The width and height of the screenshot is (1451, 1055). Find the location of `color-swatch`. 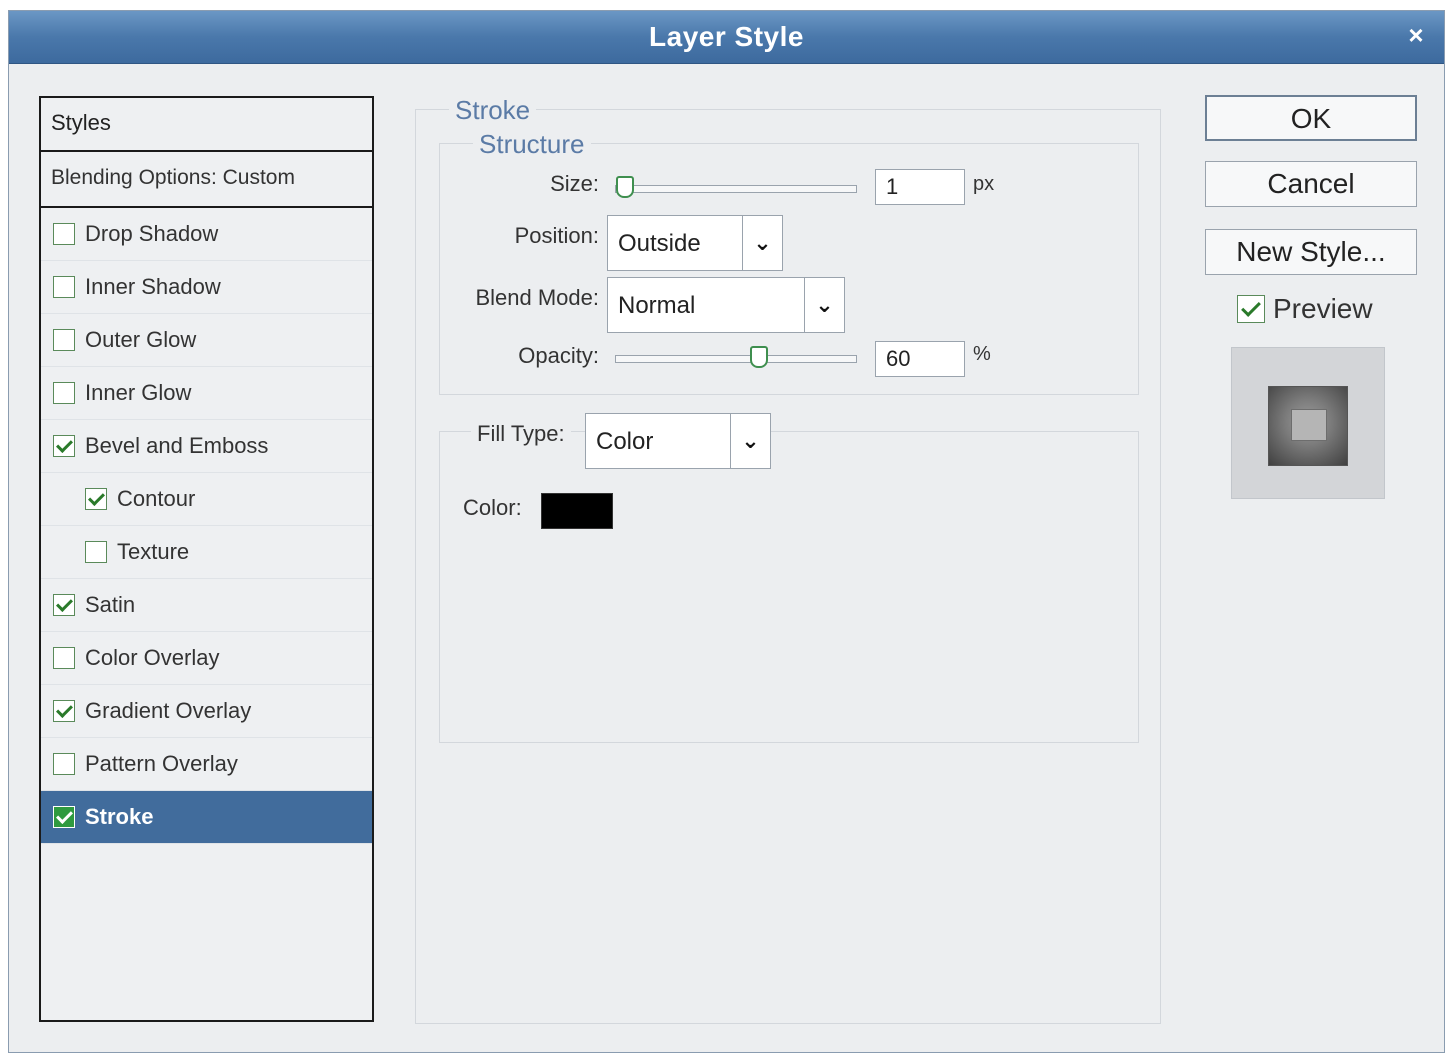

color-swatch is located at coordinates (577, 511).